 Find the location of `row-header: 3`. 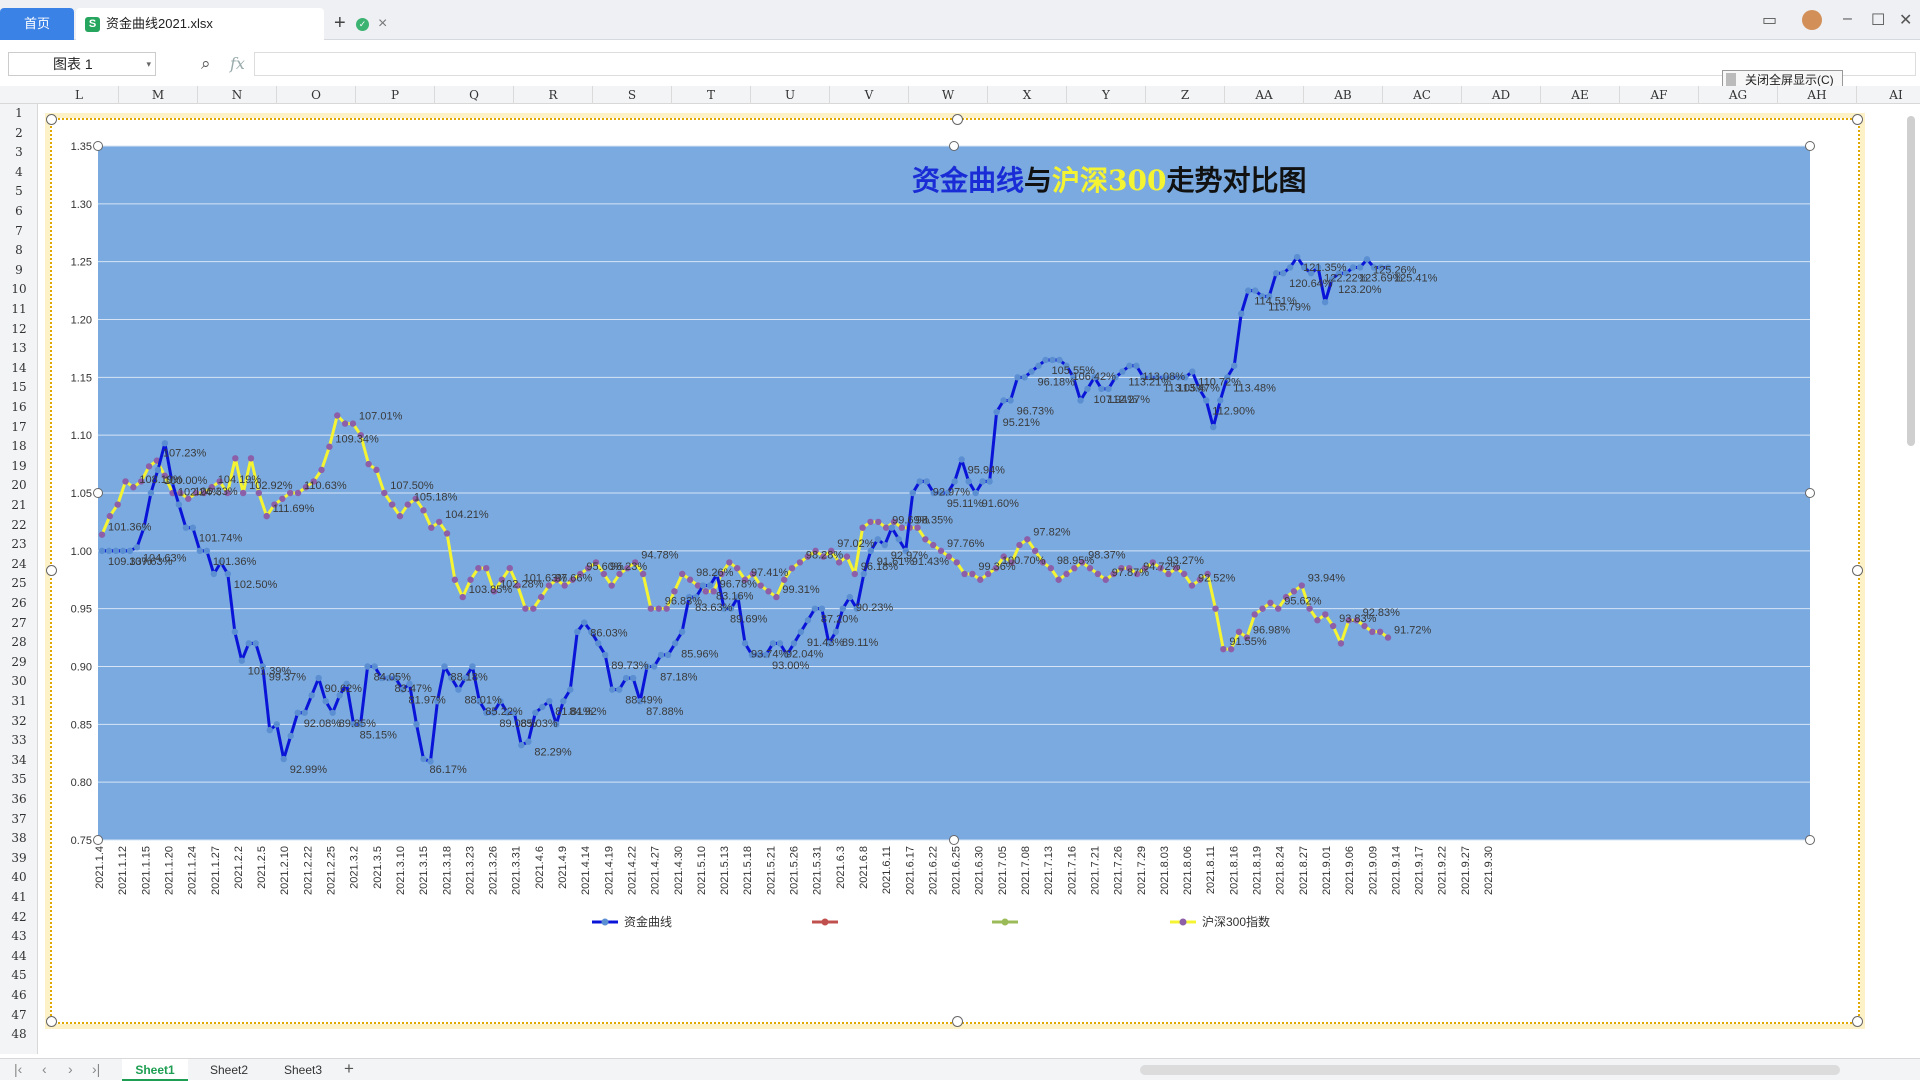

row-header: 3 is located at coordinates (19, 152).